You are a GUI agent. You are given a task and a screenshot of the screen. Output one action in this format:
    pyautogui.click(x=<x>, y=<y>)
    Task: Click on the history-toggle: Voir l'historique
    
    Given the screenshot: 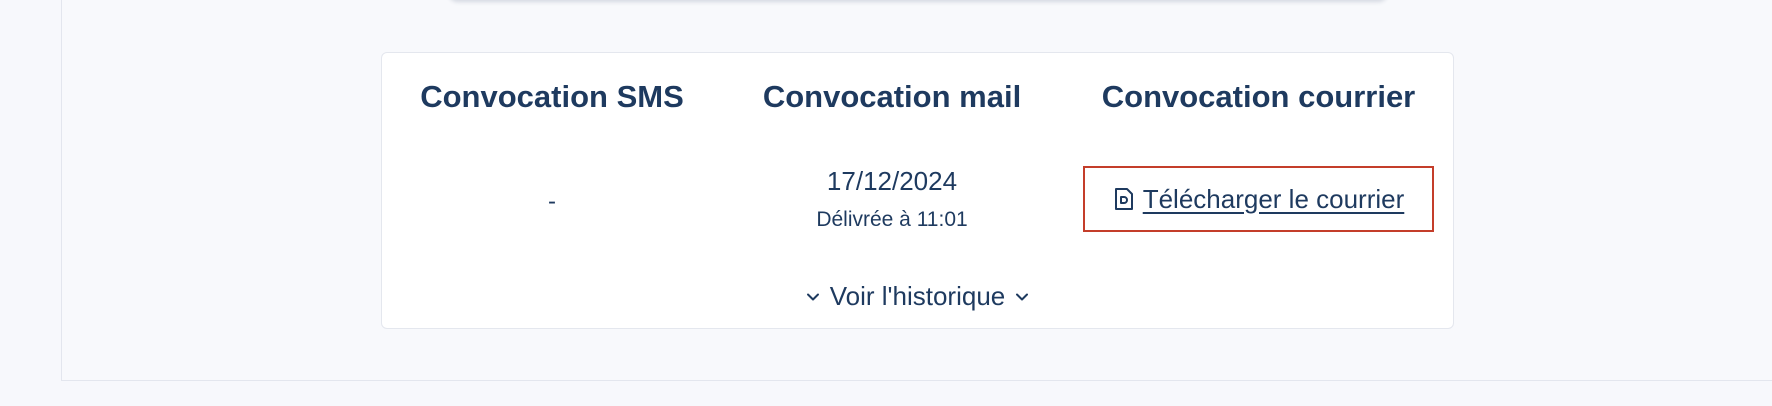 What is the action you would take?
    pyautogui.click(x=917, y=296)
    